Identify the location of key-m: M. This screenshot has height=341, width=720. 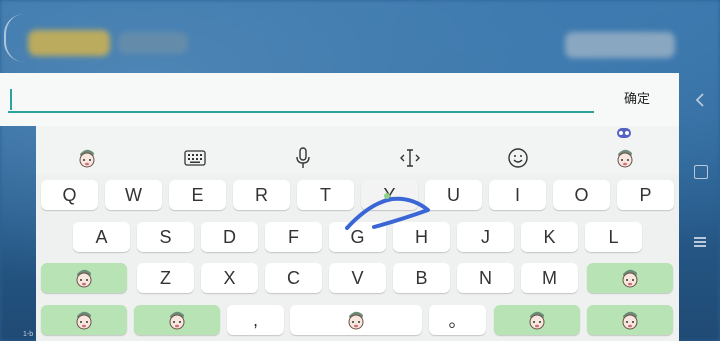
(549, 278).